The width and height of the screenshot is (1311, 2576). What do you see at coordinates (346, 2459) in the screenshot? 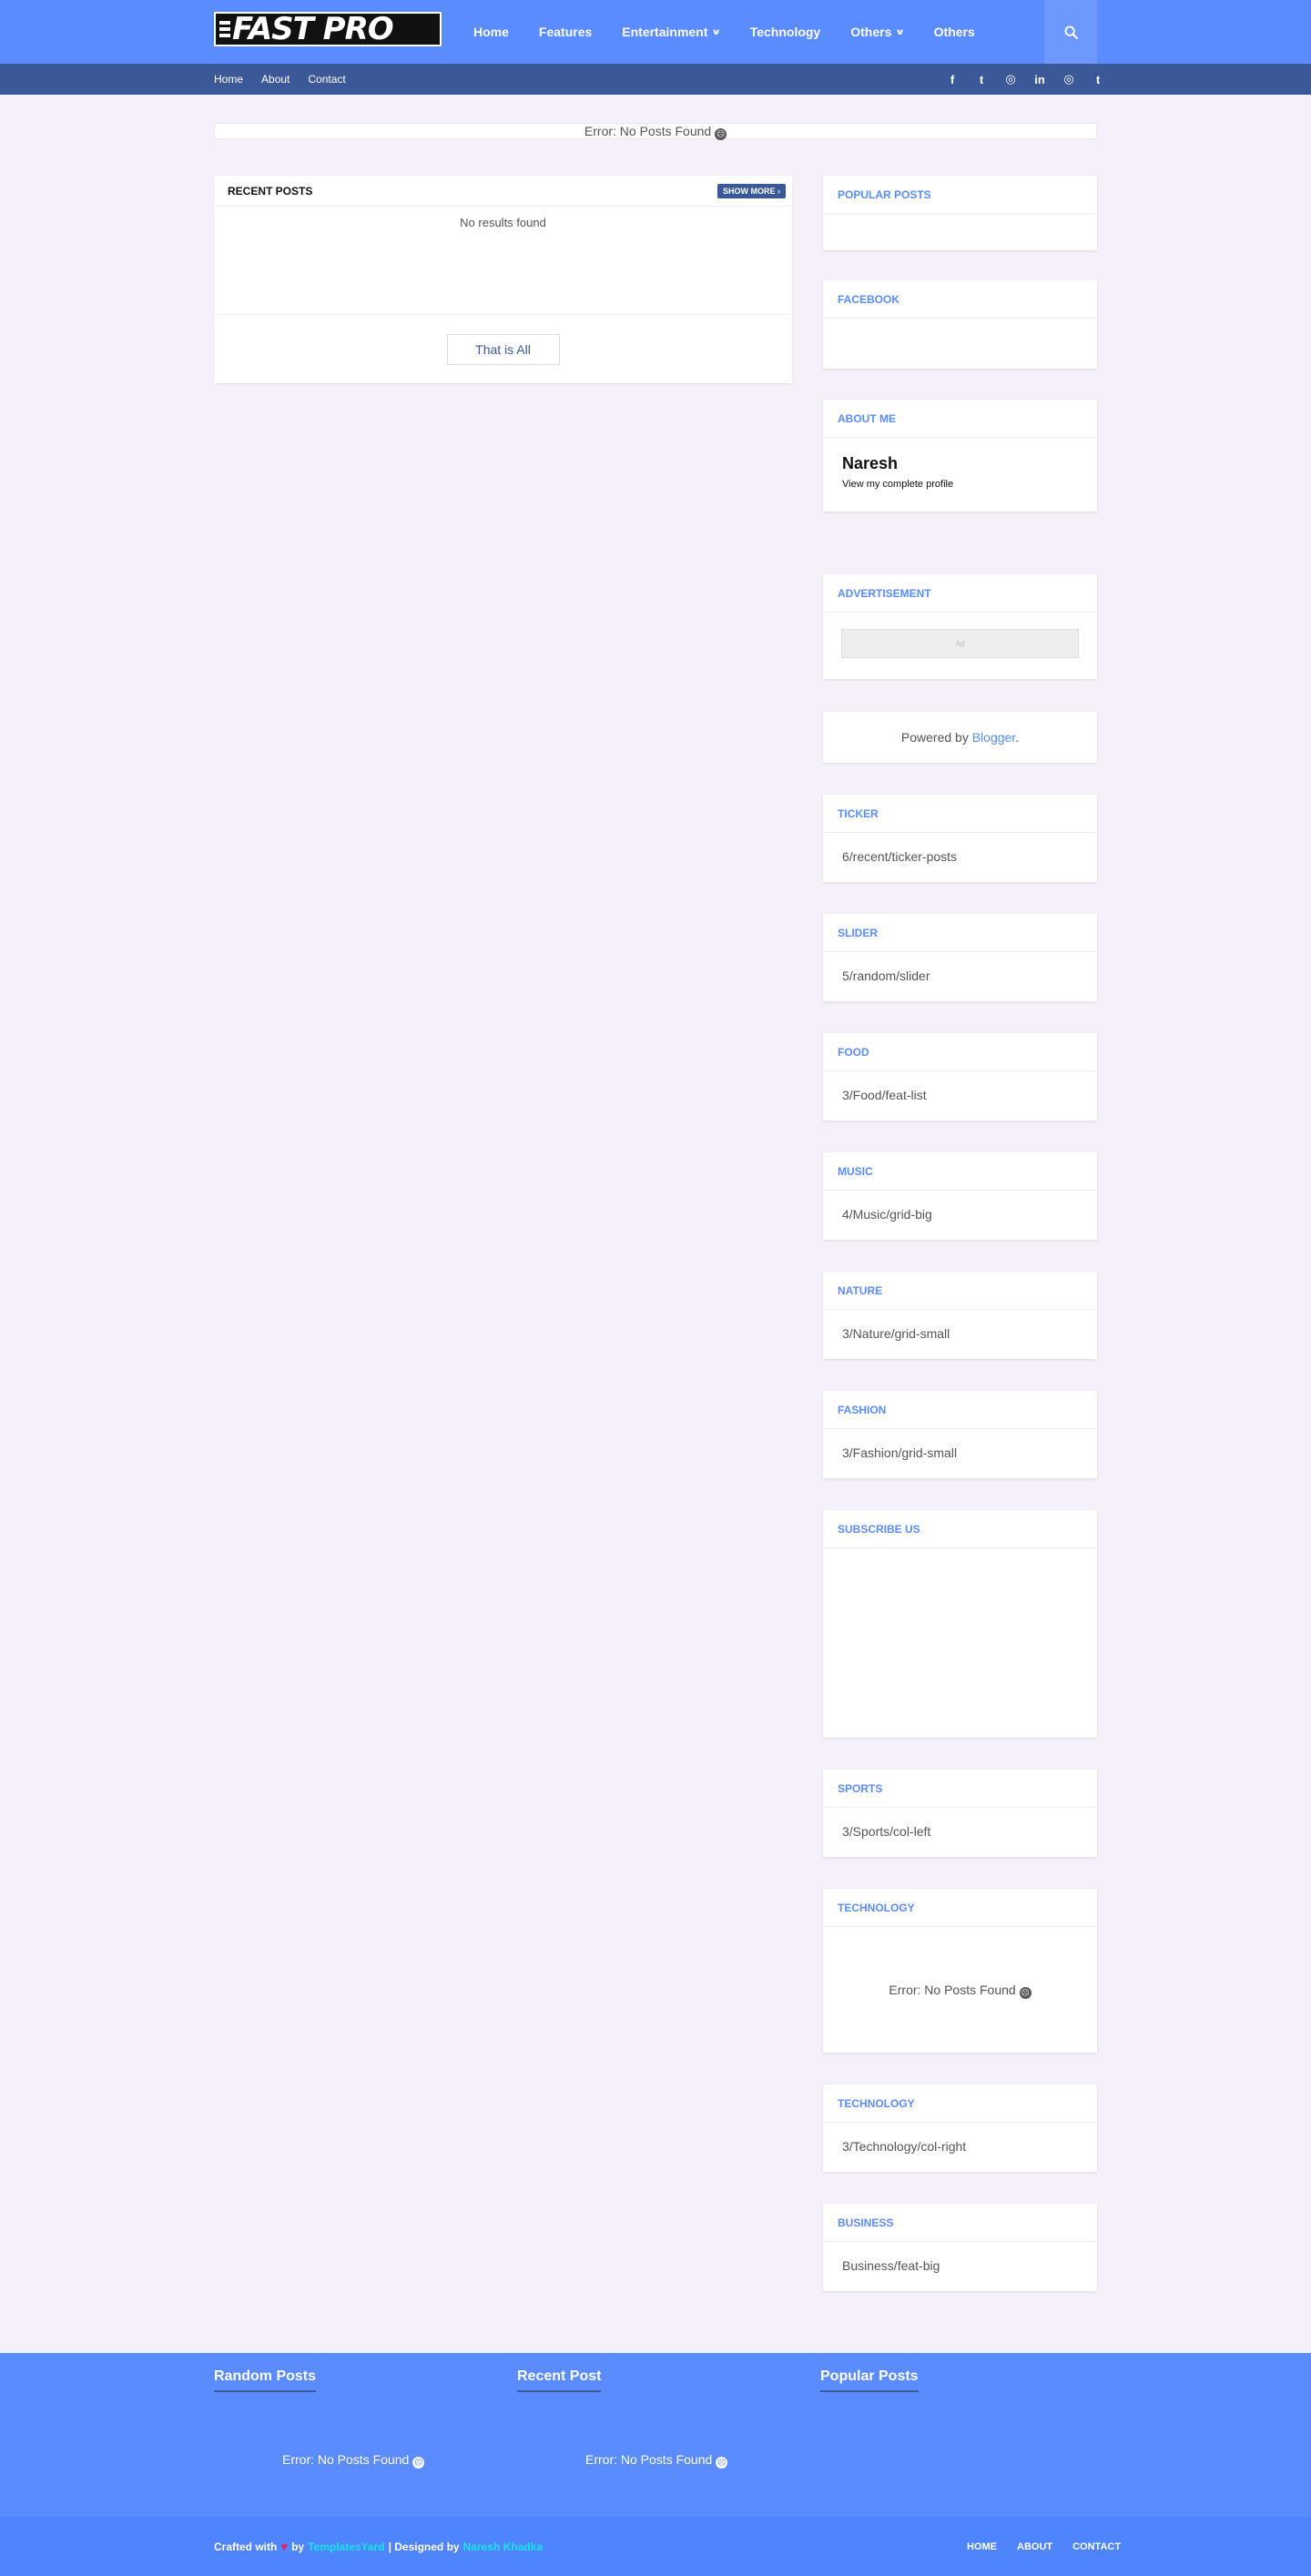
I see `footer-random-error: Error: No Posts Found` at bounding box center [346, 2459].